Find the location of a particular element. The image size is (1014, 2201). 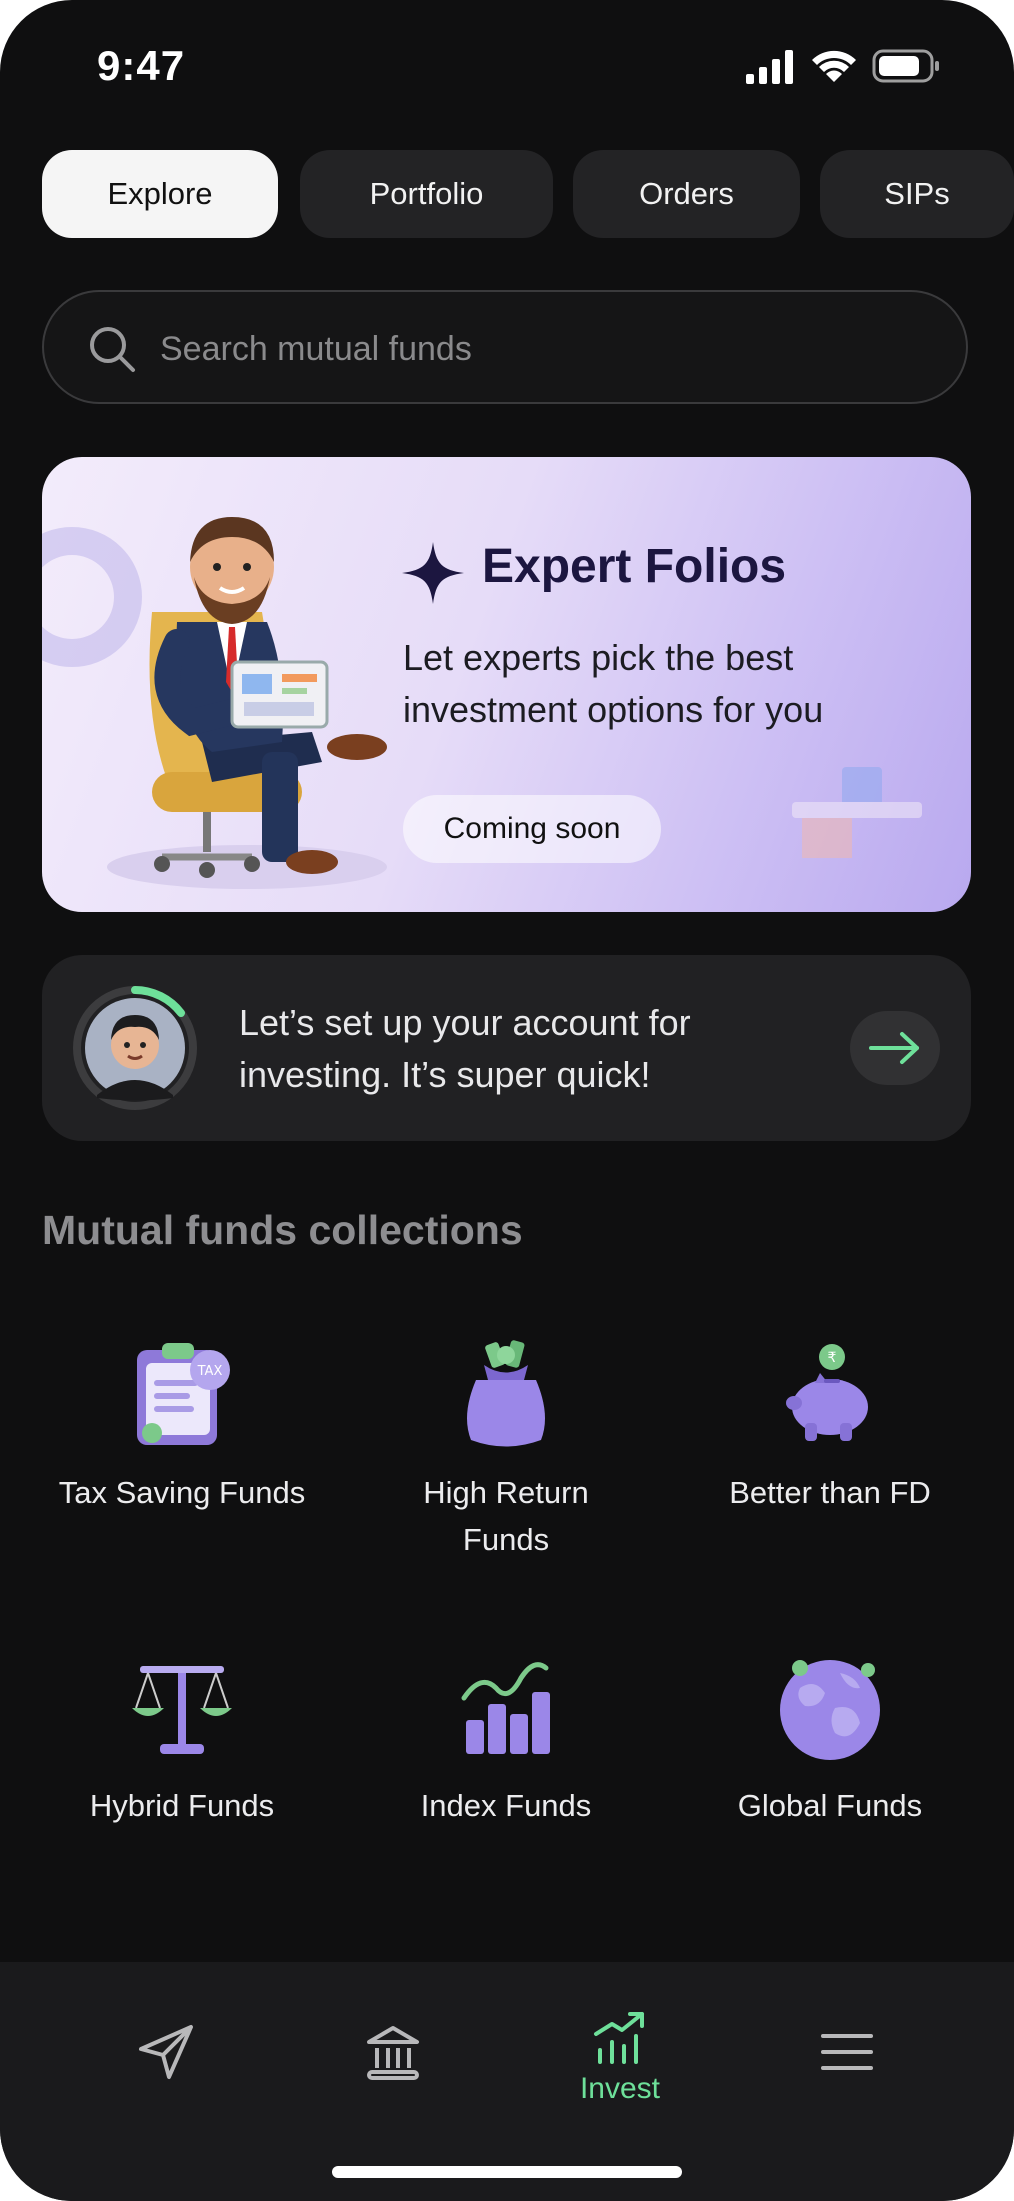

tab-portfolio: Portfolio is located at coordinates (426, 194).